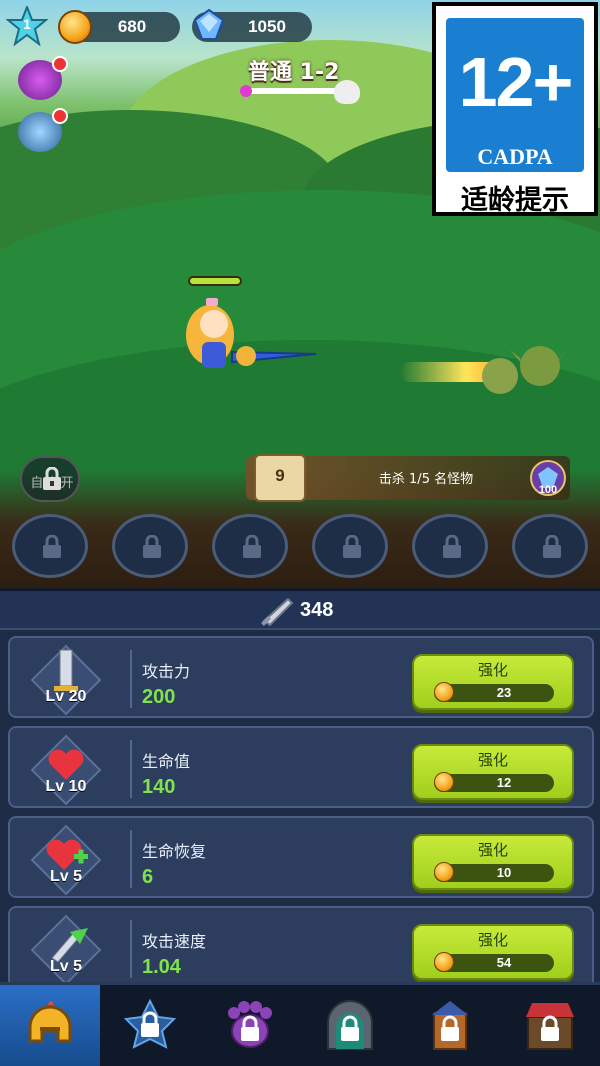 This screenshot has height=1066, width=600. What do you see at coordinates (66, 786) in the screenshot?
I see `upgrade-level: Lv 10` at bounding box center [66, 786].